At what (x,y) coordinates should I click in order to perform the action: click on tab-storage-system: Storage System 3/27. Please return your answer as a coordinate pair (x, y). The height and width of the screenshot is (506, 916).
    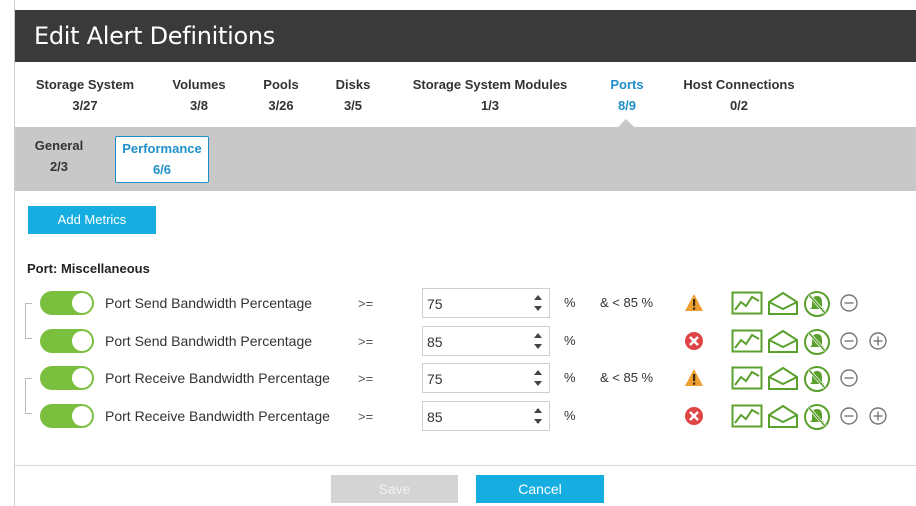
    Looking at the image, I should click on (85, 95).